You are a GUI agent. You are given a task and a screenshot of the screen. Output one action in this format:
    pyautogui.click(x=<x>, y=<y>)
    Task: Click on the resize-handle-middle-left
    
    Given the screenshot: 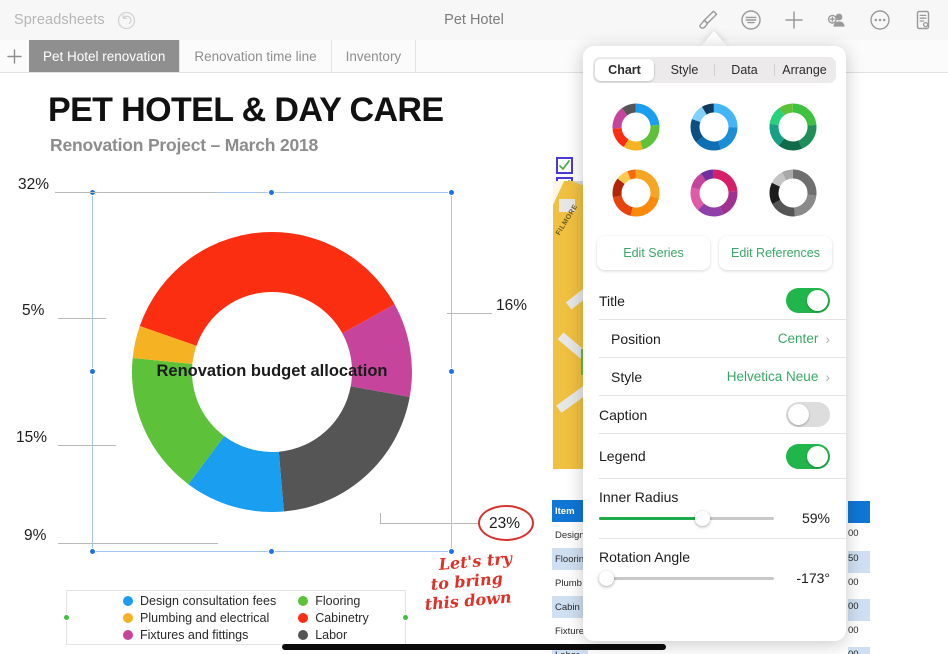 What is the action you would take?
    pyautogui.click(x=92, y=371)
    